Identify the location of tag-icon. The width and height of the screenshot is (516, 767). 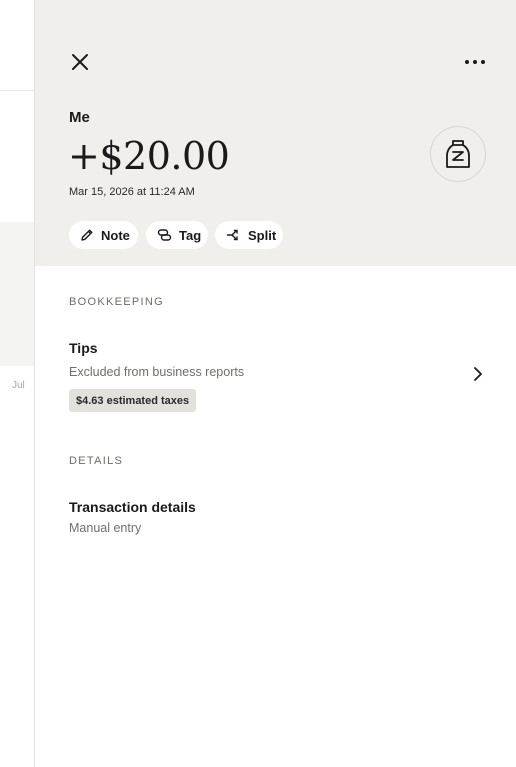
(164, 235).